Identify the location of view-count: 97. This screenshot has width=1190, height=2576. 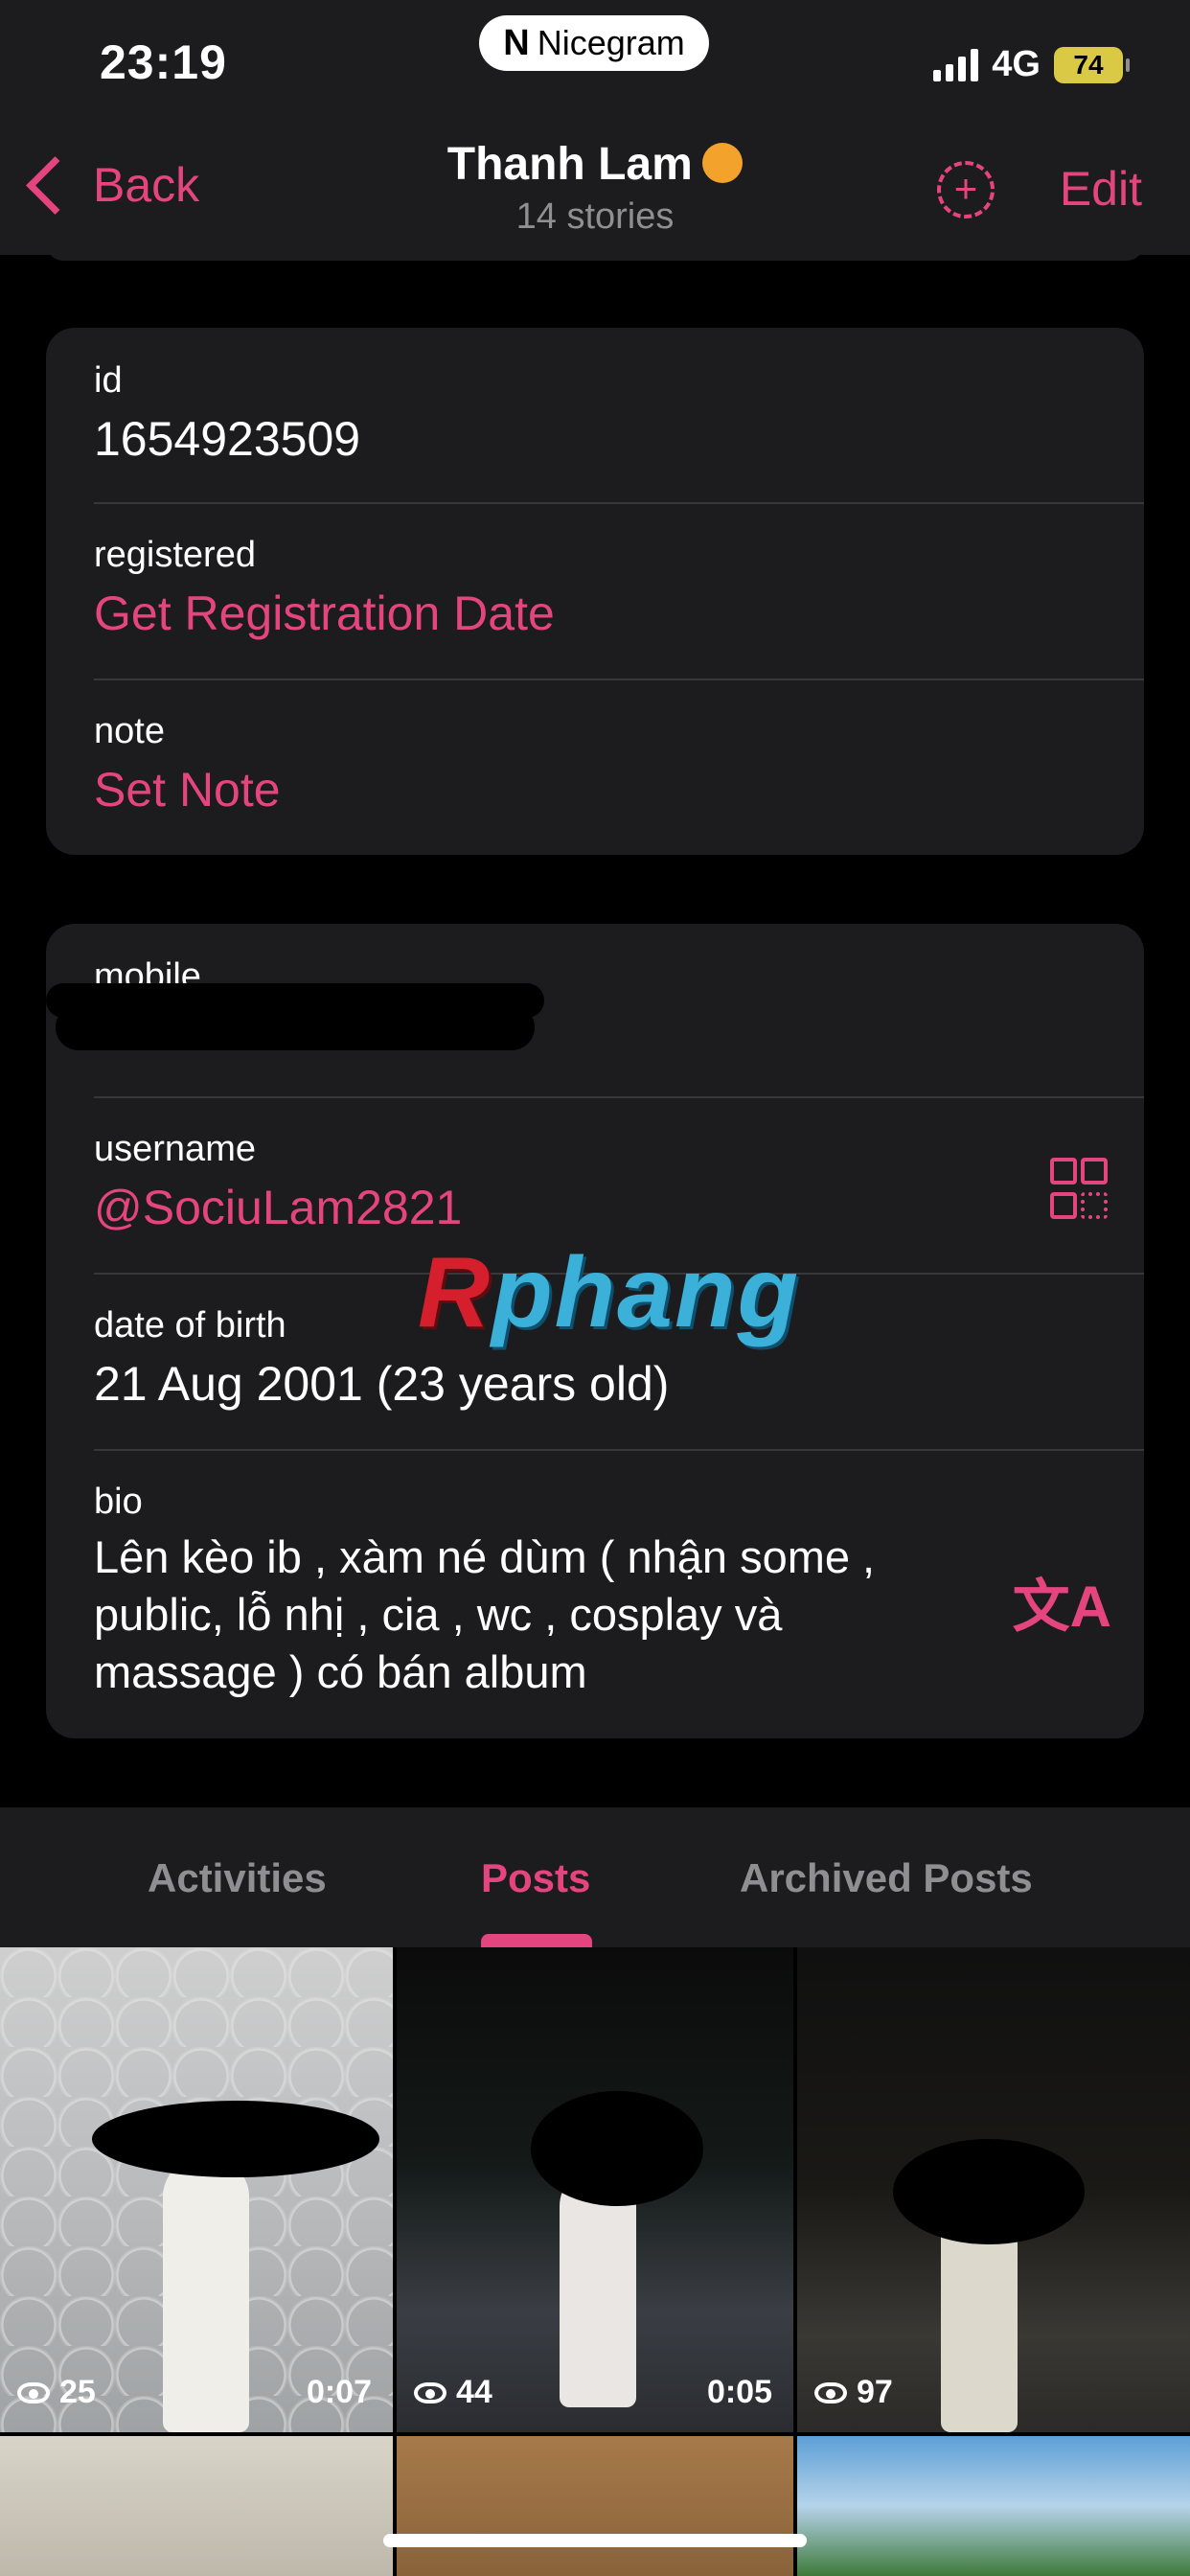
(854, 2392).